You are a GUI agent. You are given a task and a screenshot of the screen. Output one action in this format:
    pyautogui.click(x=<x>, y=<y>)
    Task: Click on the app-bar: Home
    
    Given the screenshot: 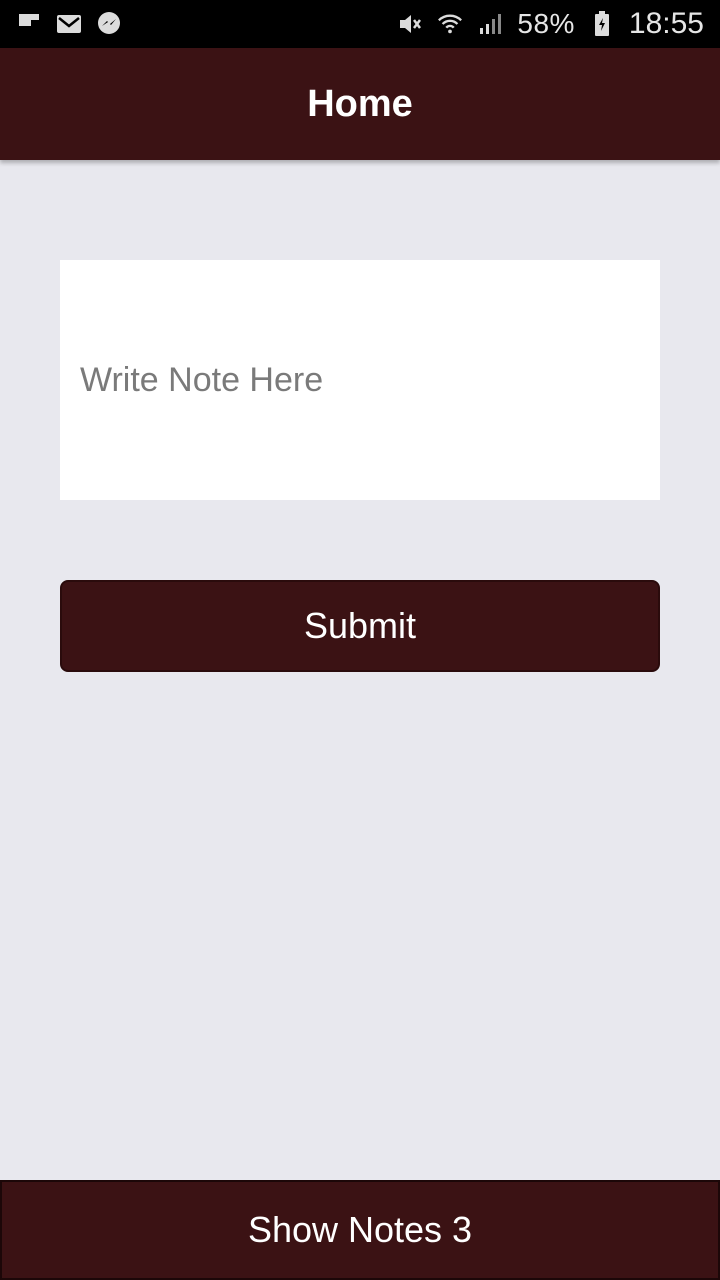 What is the action you would take?
    pyautogui.click(x=360, y=104)
    